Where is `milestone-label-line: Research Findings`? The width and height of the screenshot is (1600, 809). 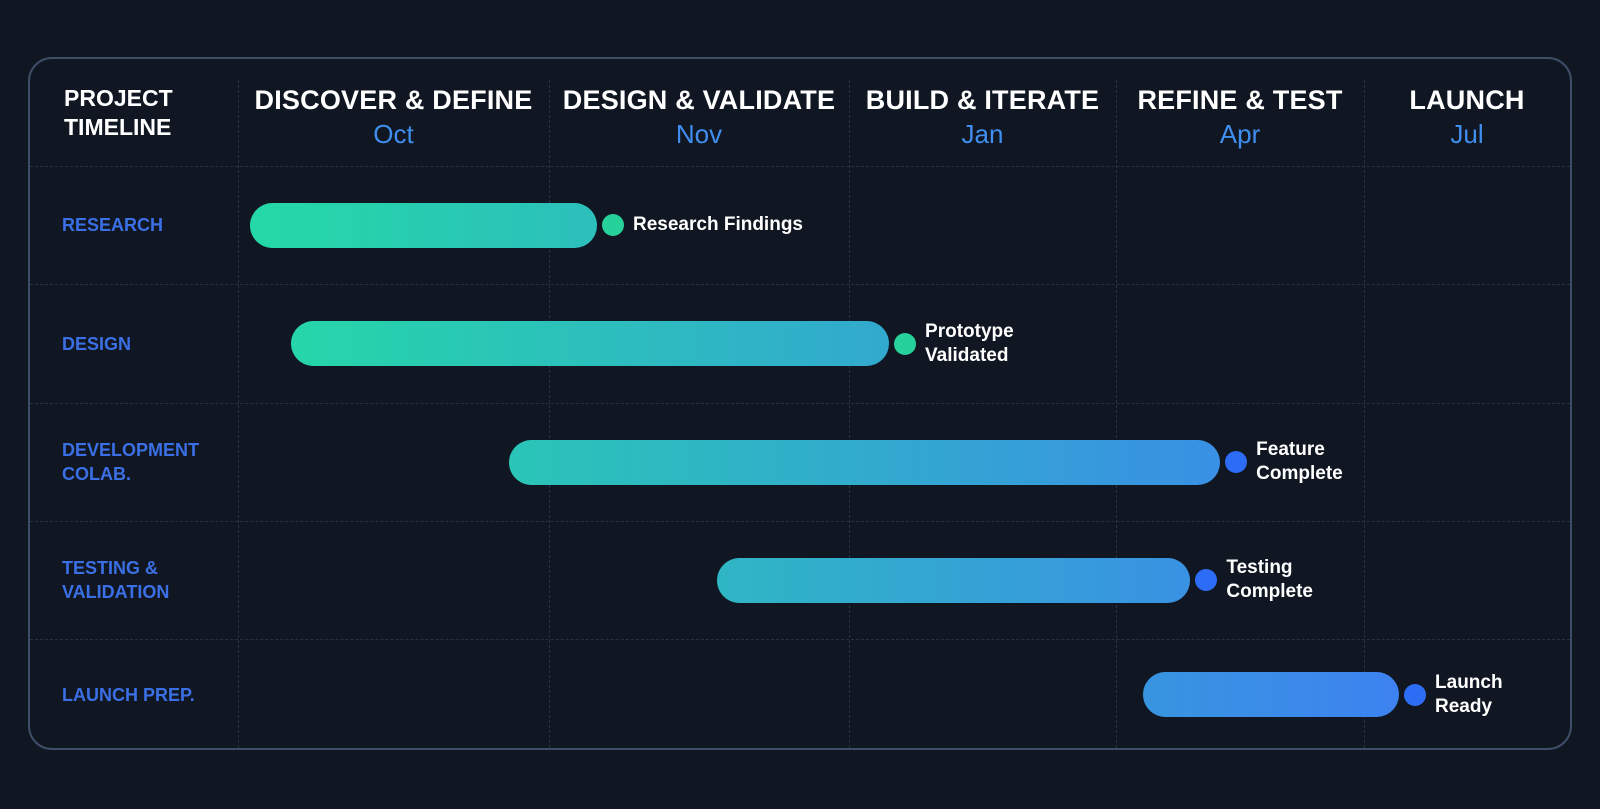
milestone-label-line: Research Findings is located at coordinates (718, 224).